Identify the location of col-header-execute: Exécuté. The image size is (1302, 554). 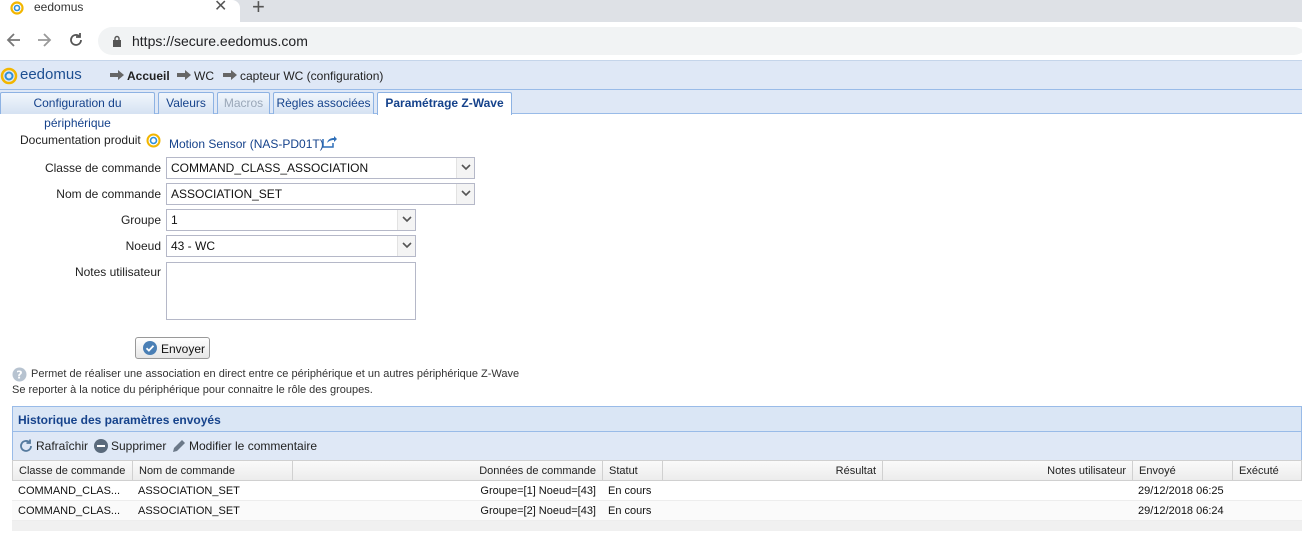
(1267, 471).